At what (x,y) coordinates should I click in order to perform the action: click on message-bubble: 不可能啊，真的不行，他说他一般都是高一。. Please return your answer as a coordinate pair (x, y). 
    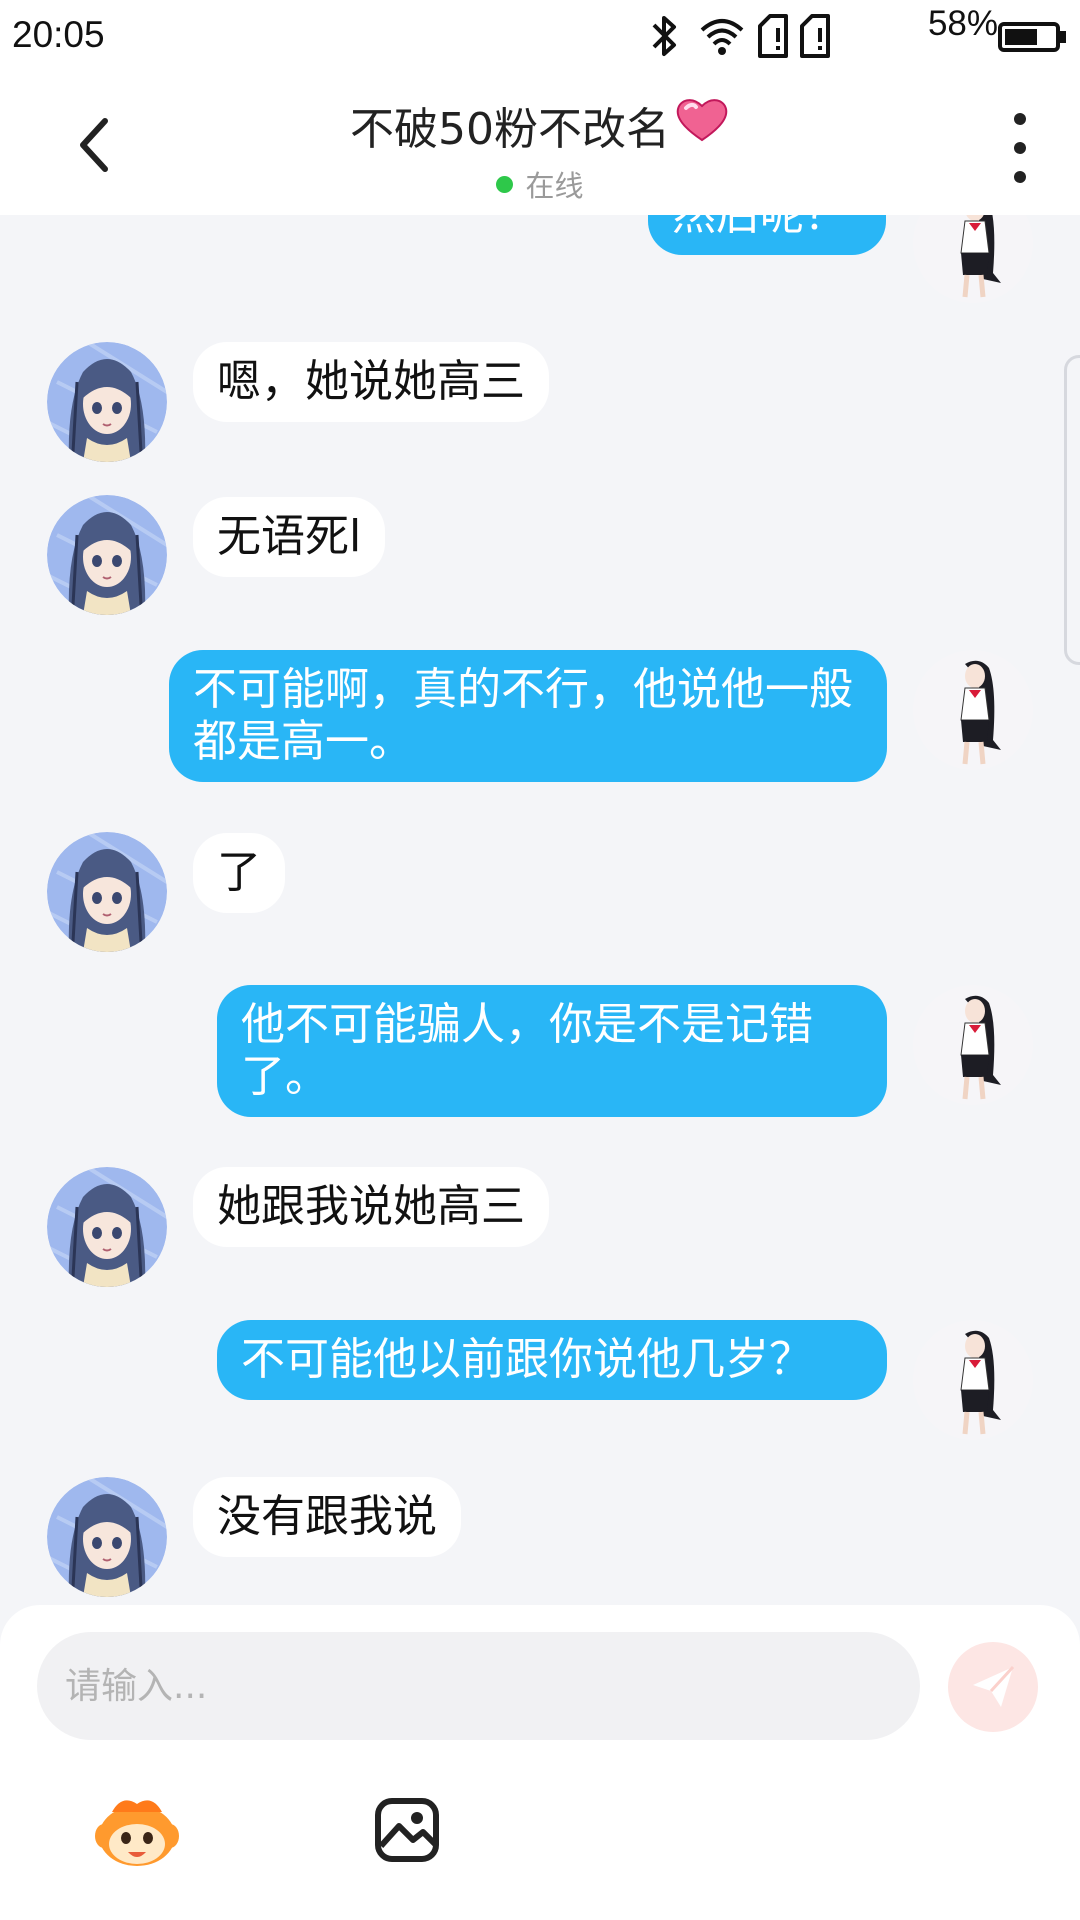
    Looking at the image, I should click on (528, 716).